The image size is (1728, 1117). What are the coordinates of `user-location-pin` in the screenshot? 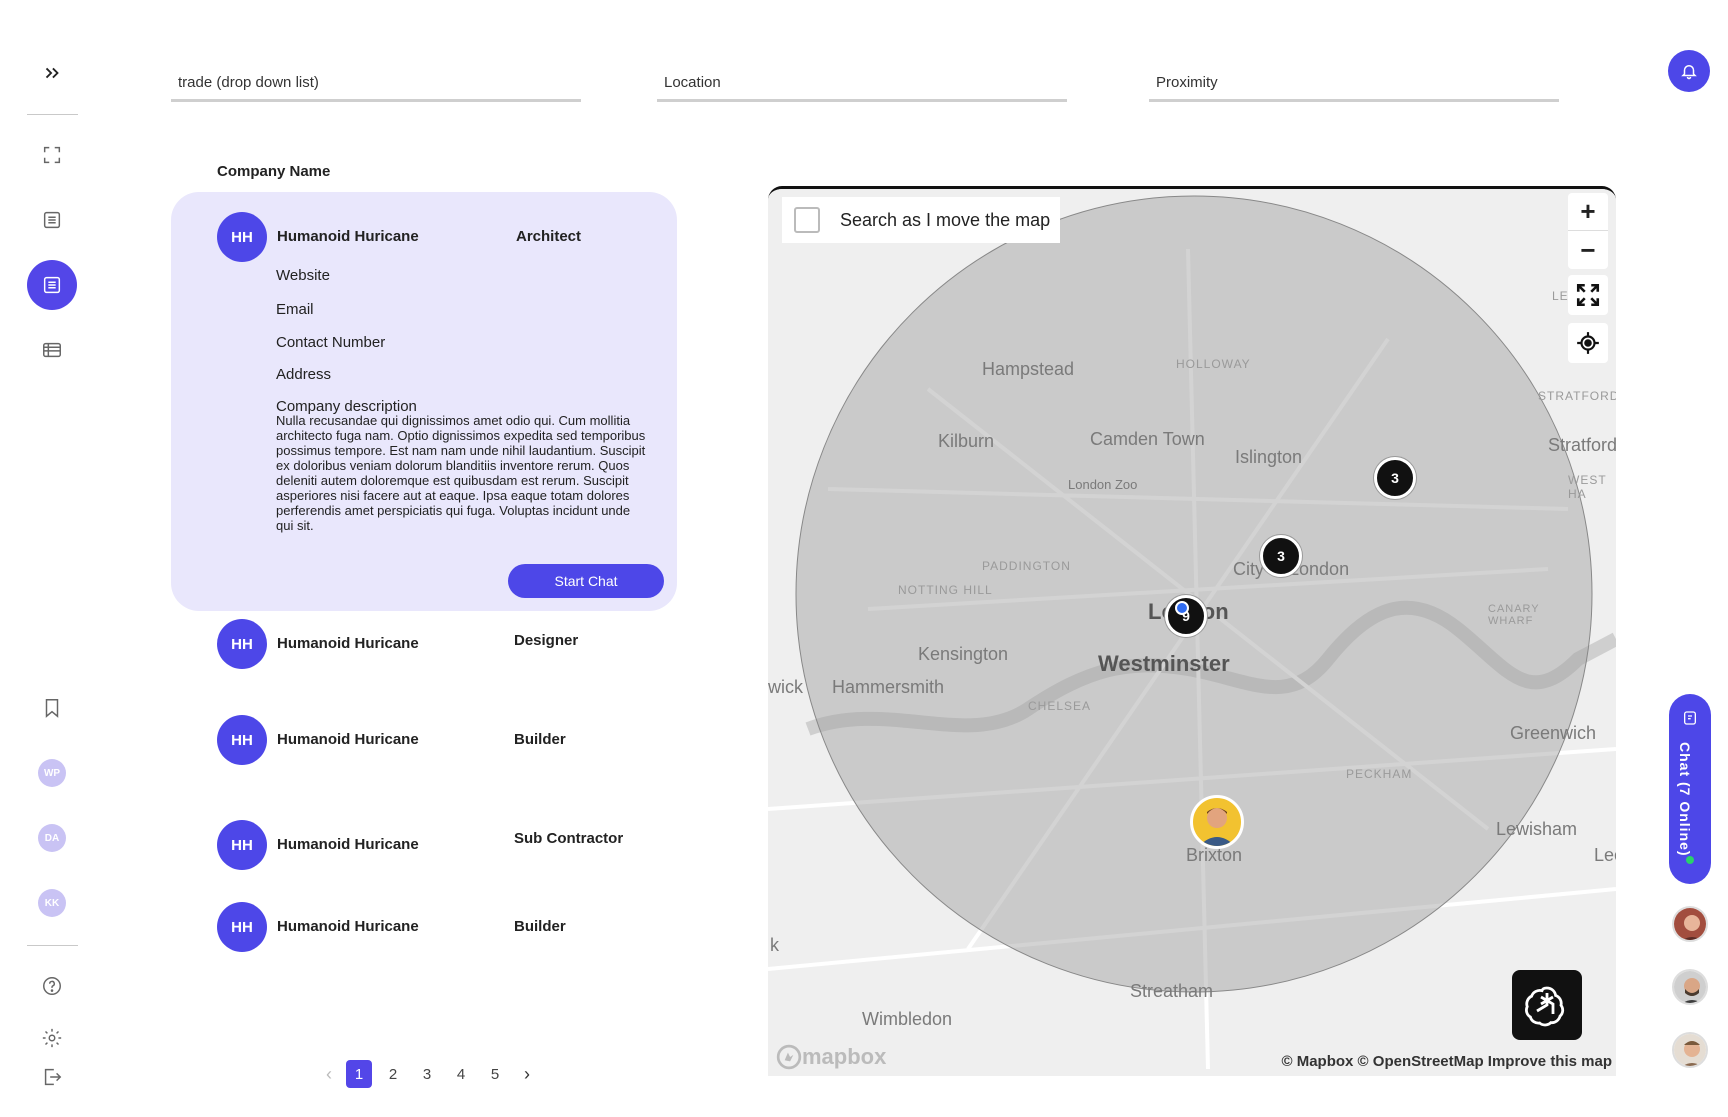 It's located at (1217, 822).